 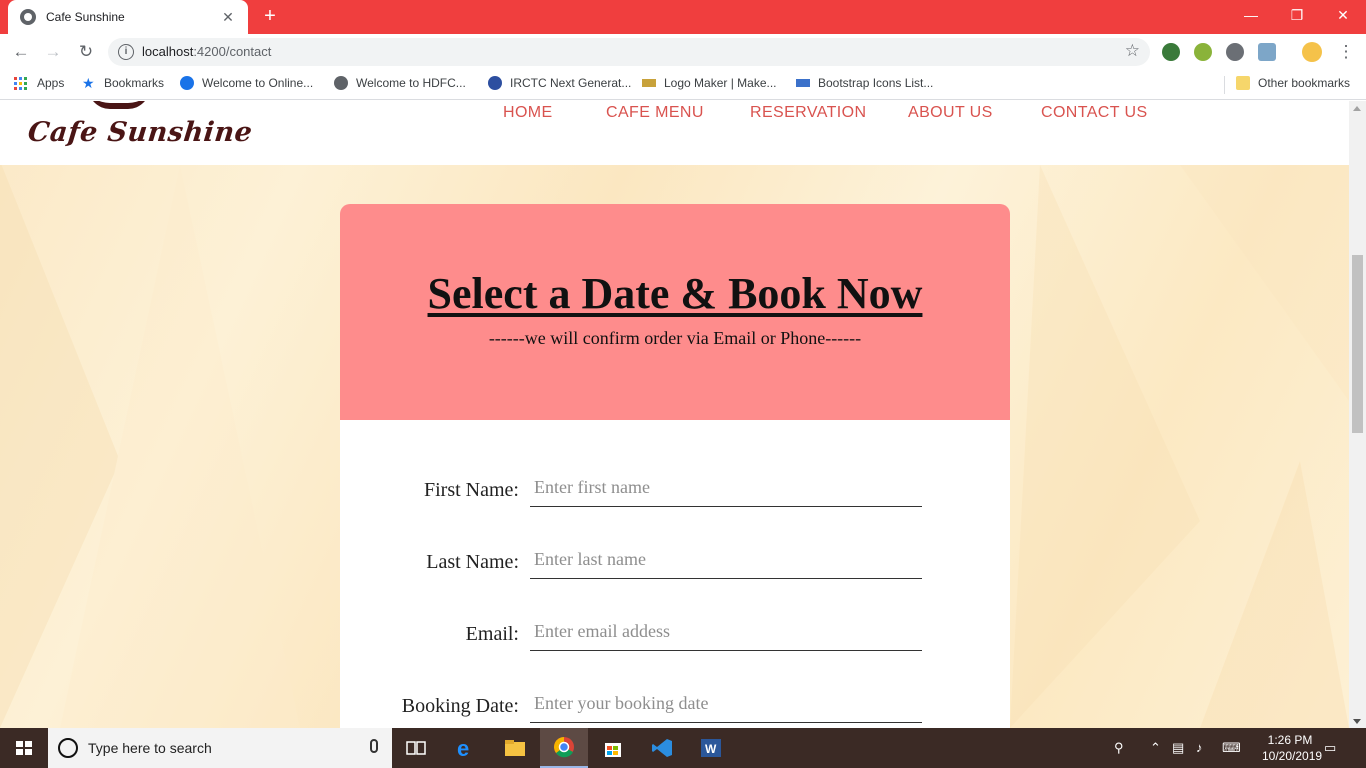 What do you see at coordinates (53, 52) in the screenshot?
I see `forward-arrow-icon: →` at bounding box center [53, 52].